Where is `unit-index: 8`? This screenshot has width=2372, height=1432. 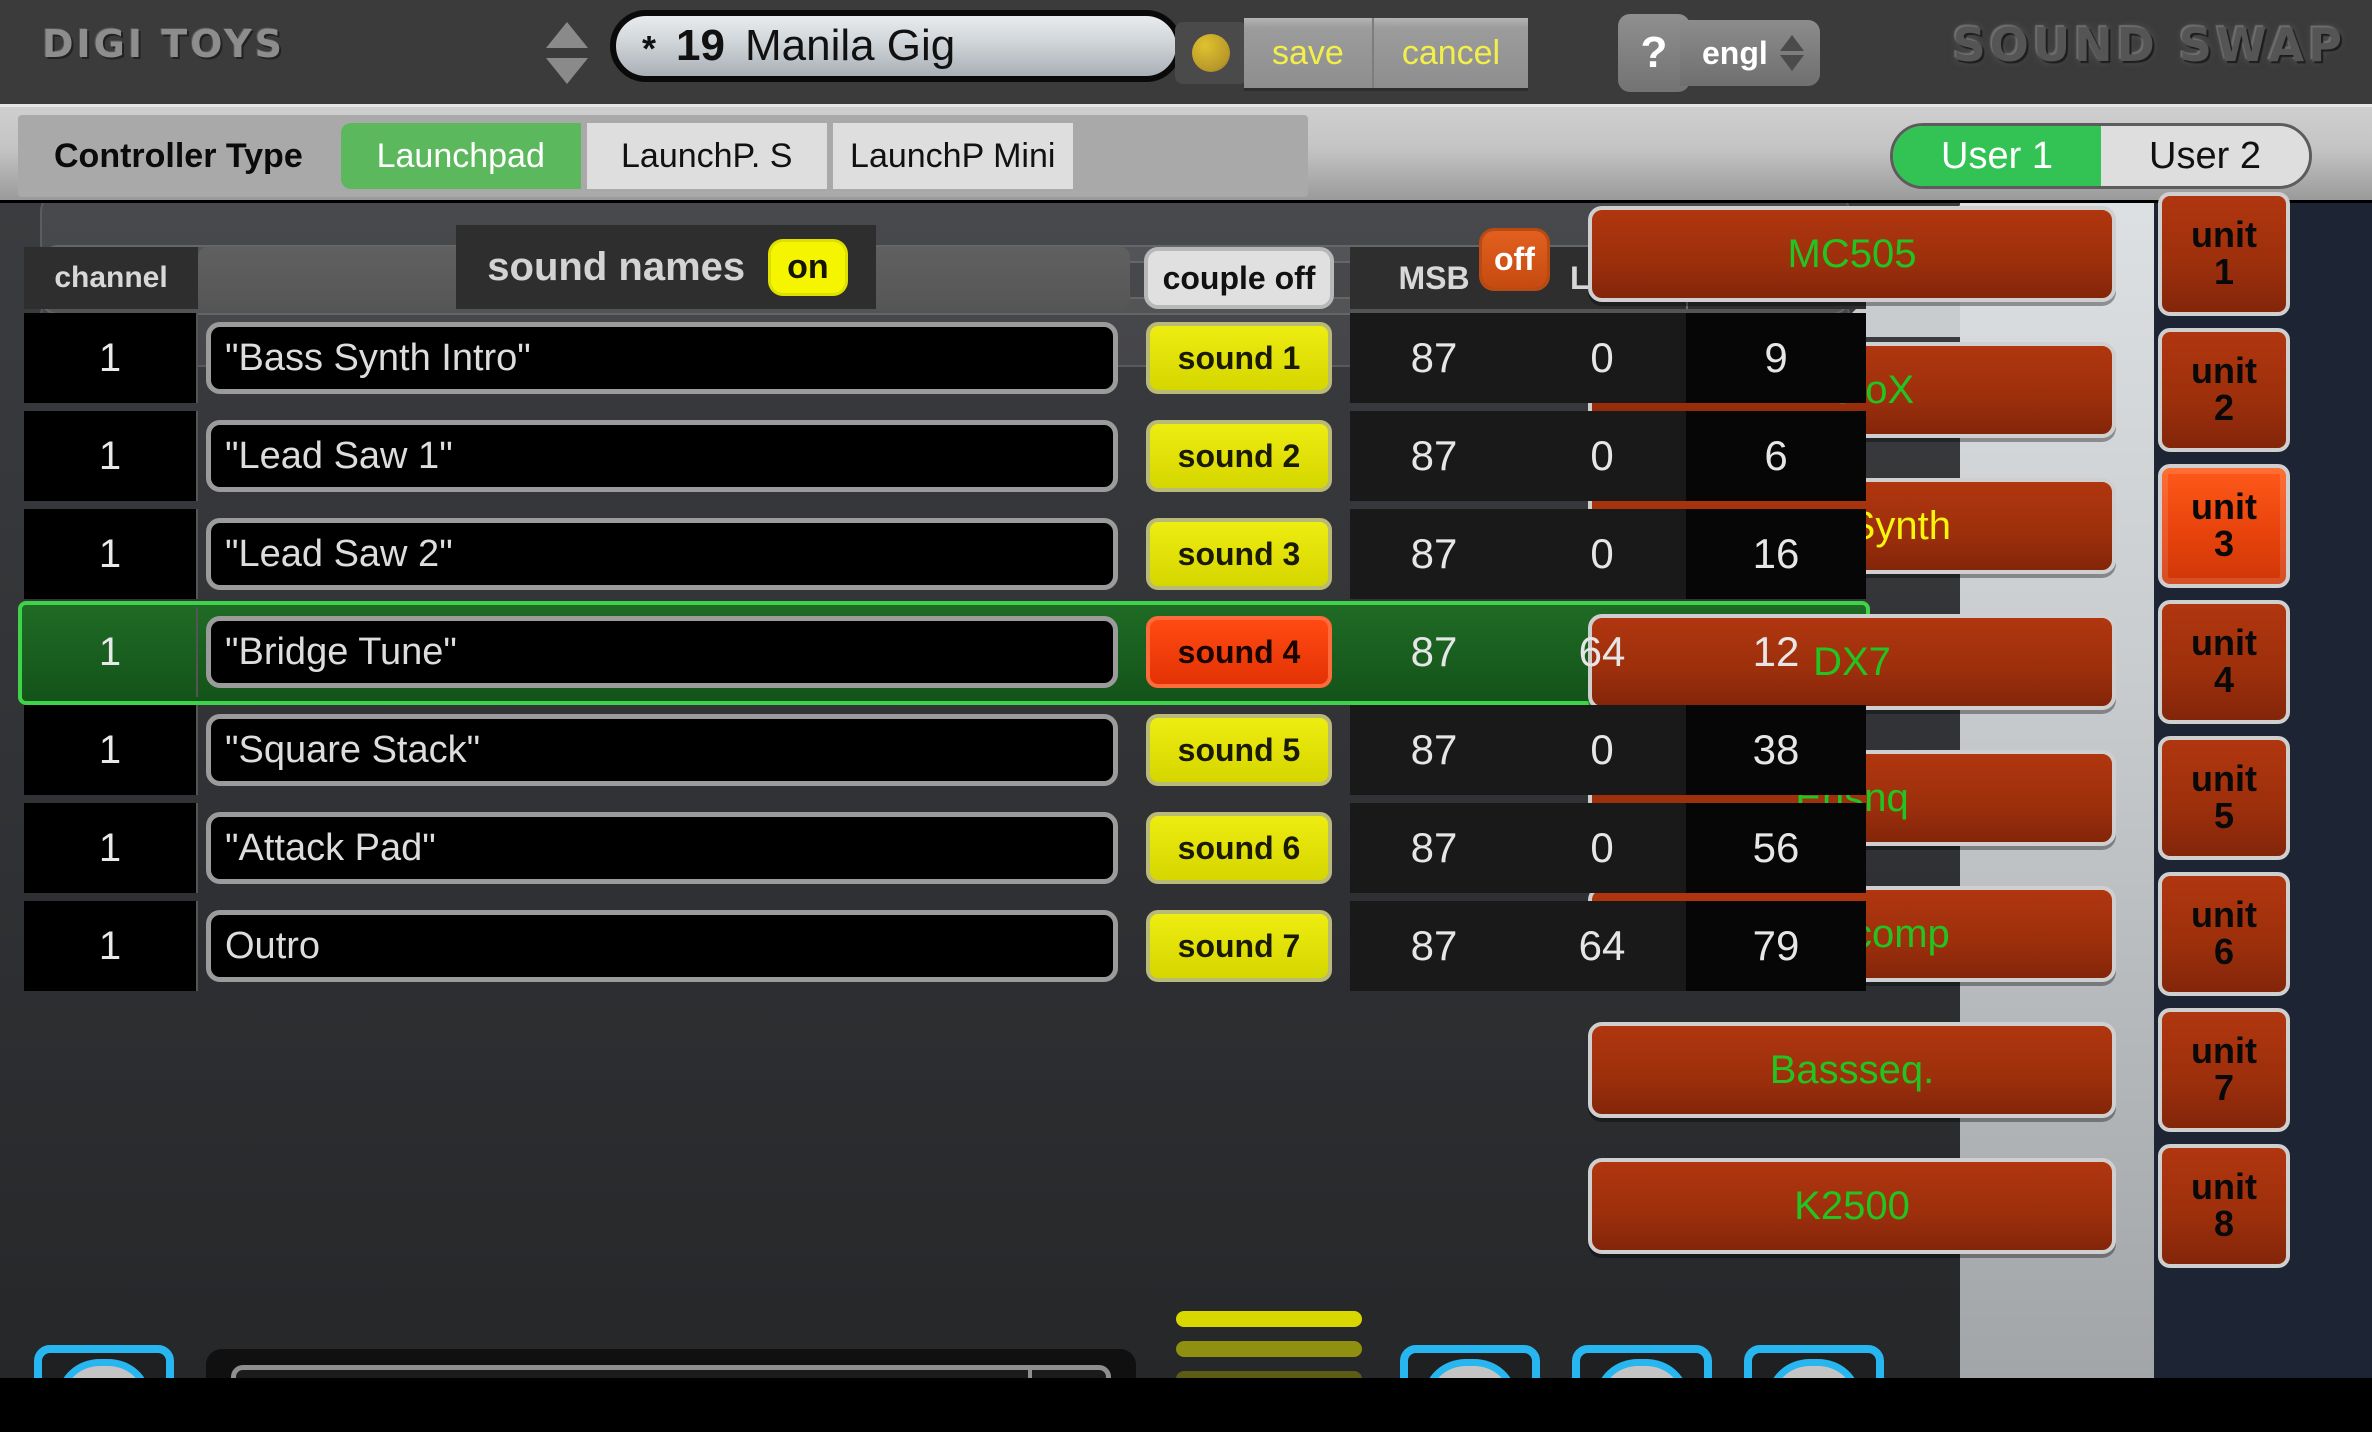
unit-index: 8 is located at coordinates (2224, 1223).